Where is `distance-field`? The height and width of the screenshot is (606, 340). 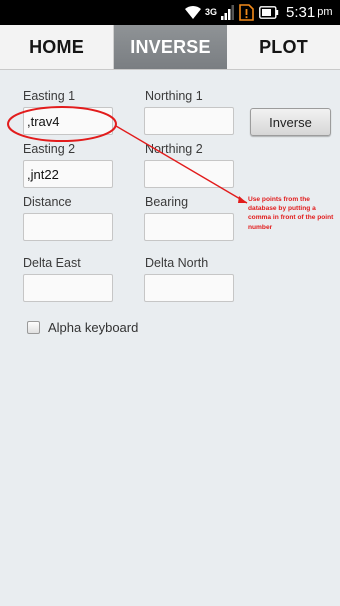 distance-field is located at coordinates (68, 227).